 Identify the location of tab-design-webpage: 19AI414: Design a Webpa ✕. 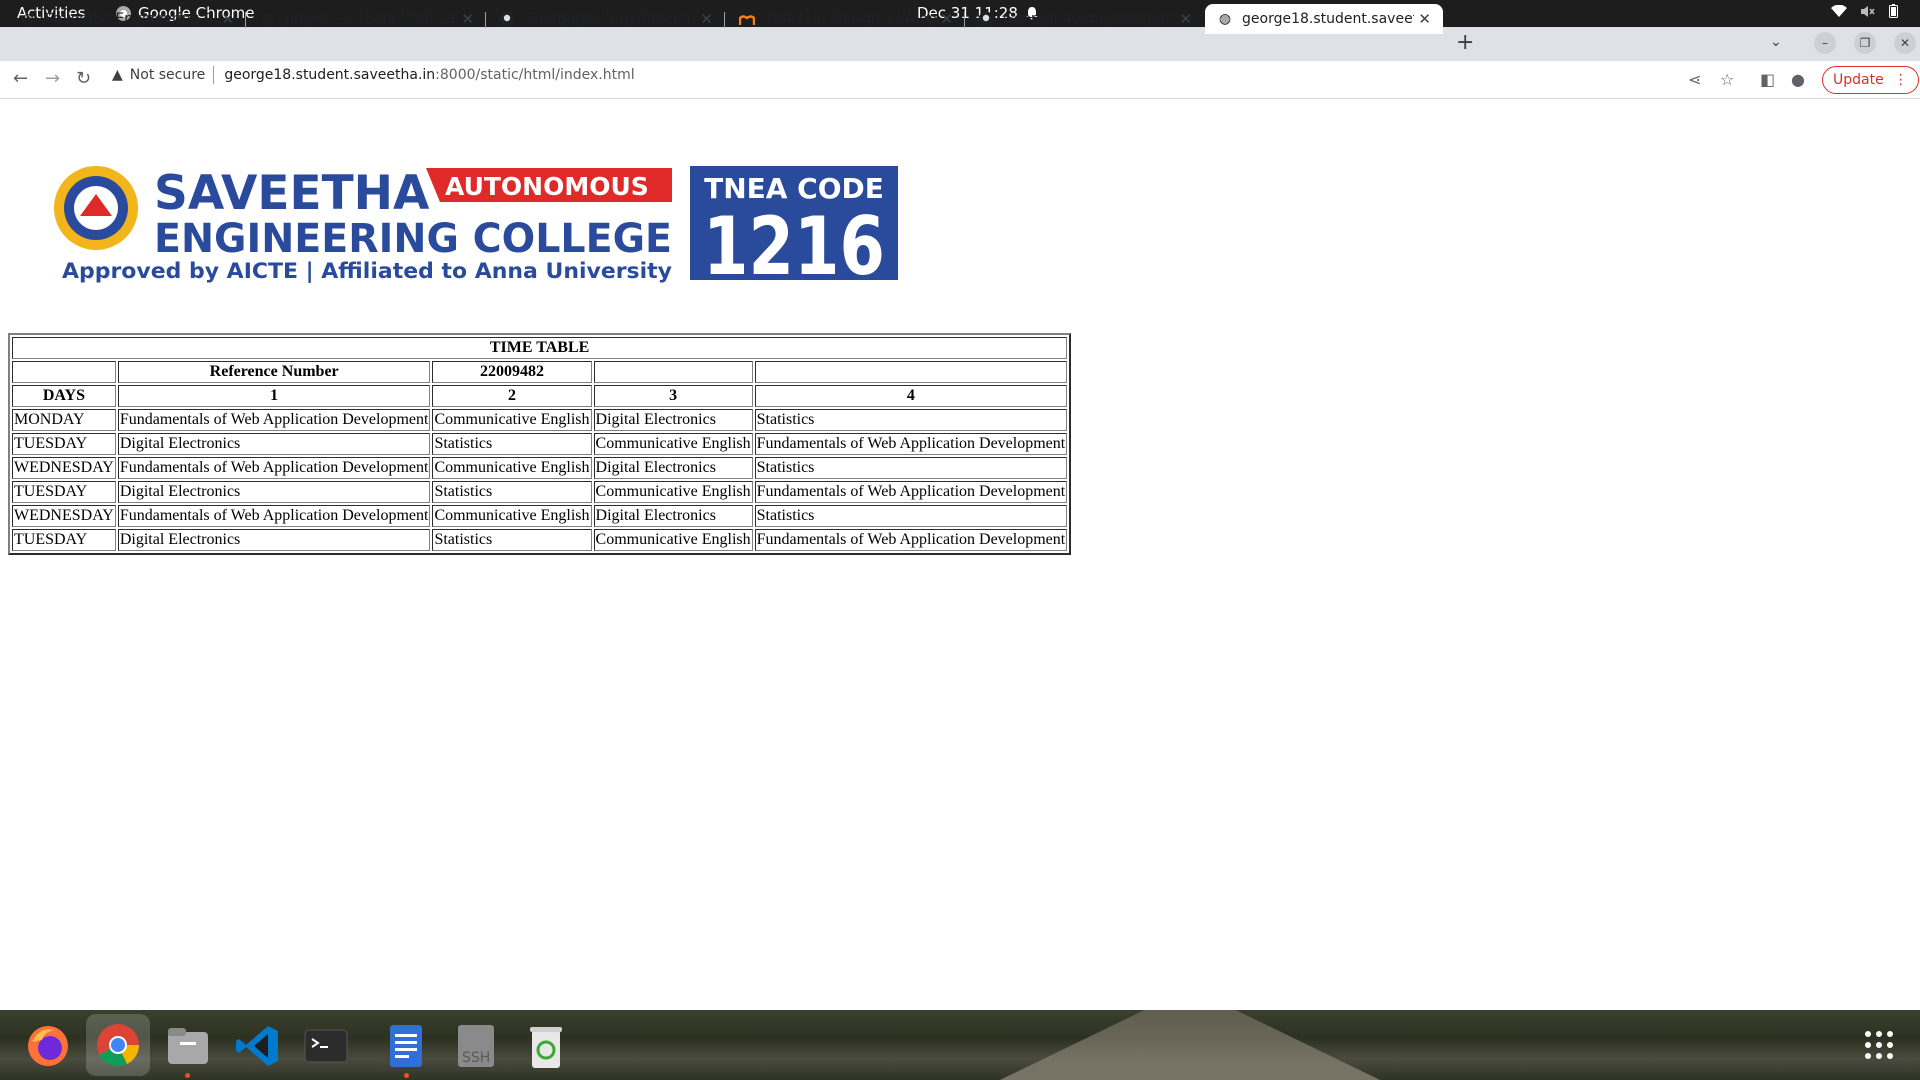
(846, 19).